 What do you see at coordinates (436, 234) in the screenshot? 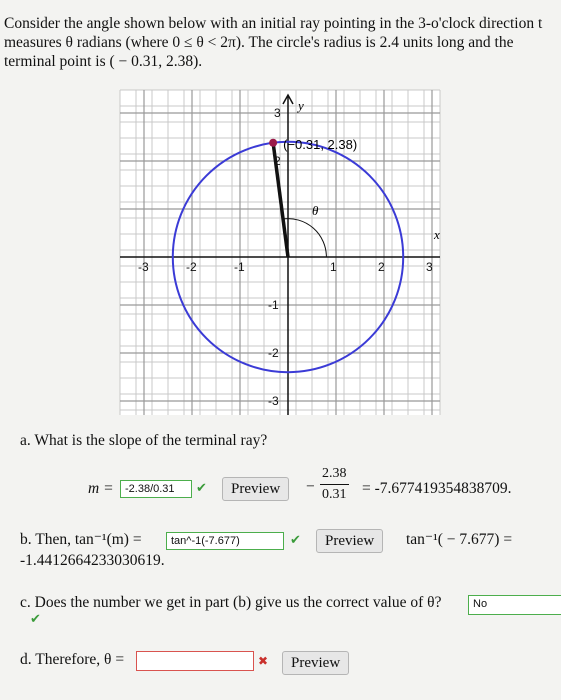
I see `x-axis-label: x` at bounding box center [436, 234].